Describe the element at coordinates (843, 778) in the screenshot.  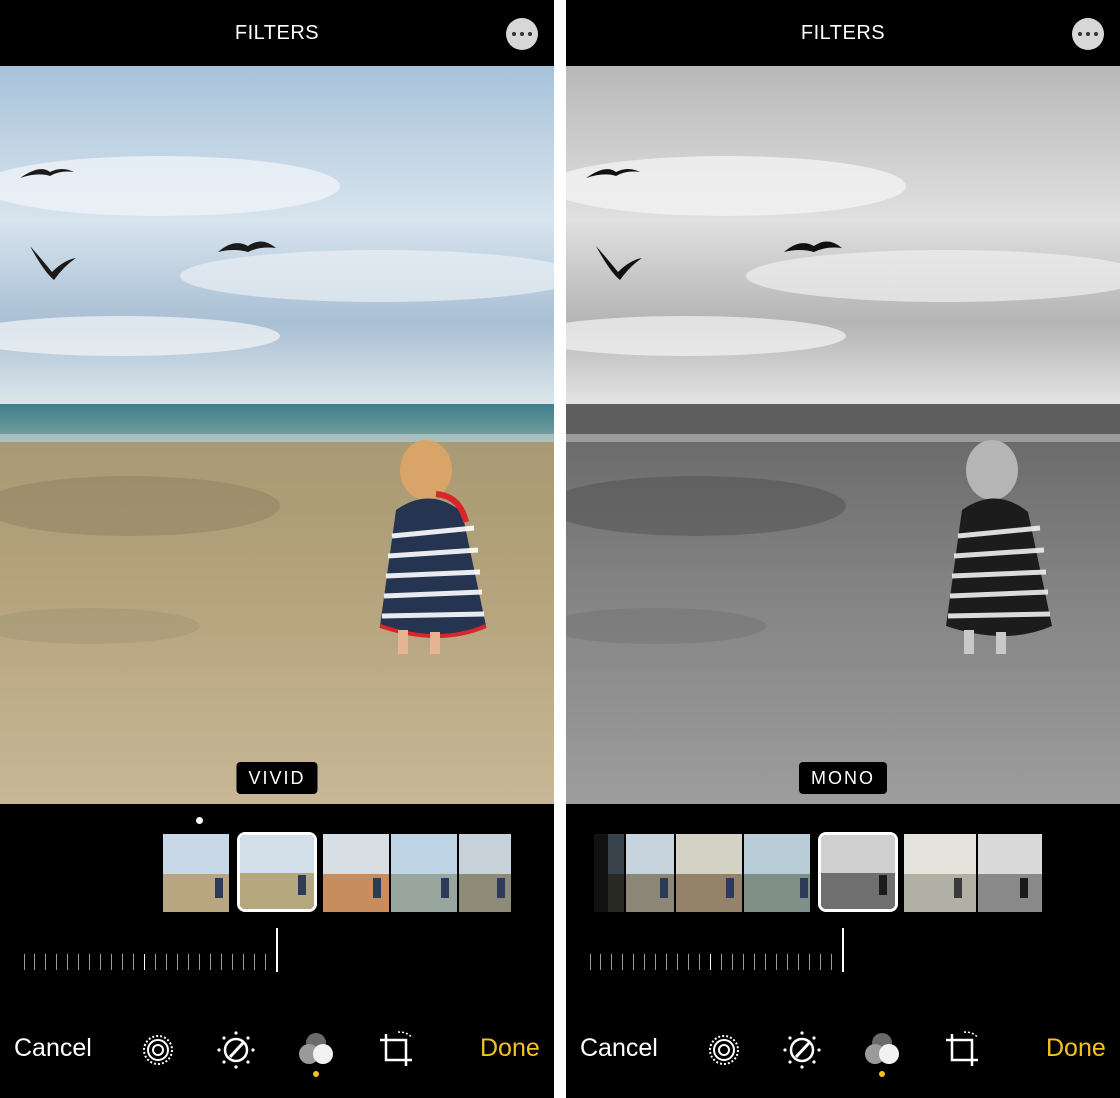
I see `filter-name-label: MONO` at that location.